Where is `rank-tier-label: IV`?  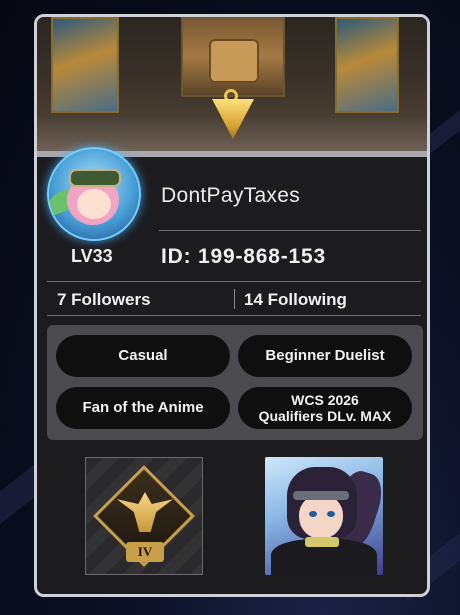
rank-tier-label: IV is located at coordinates (145, 552).